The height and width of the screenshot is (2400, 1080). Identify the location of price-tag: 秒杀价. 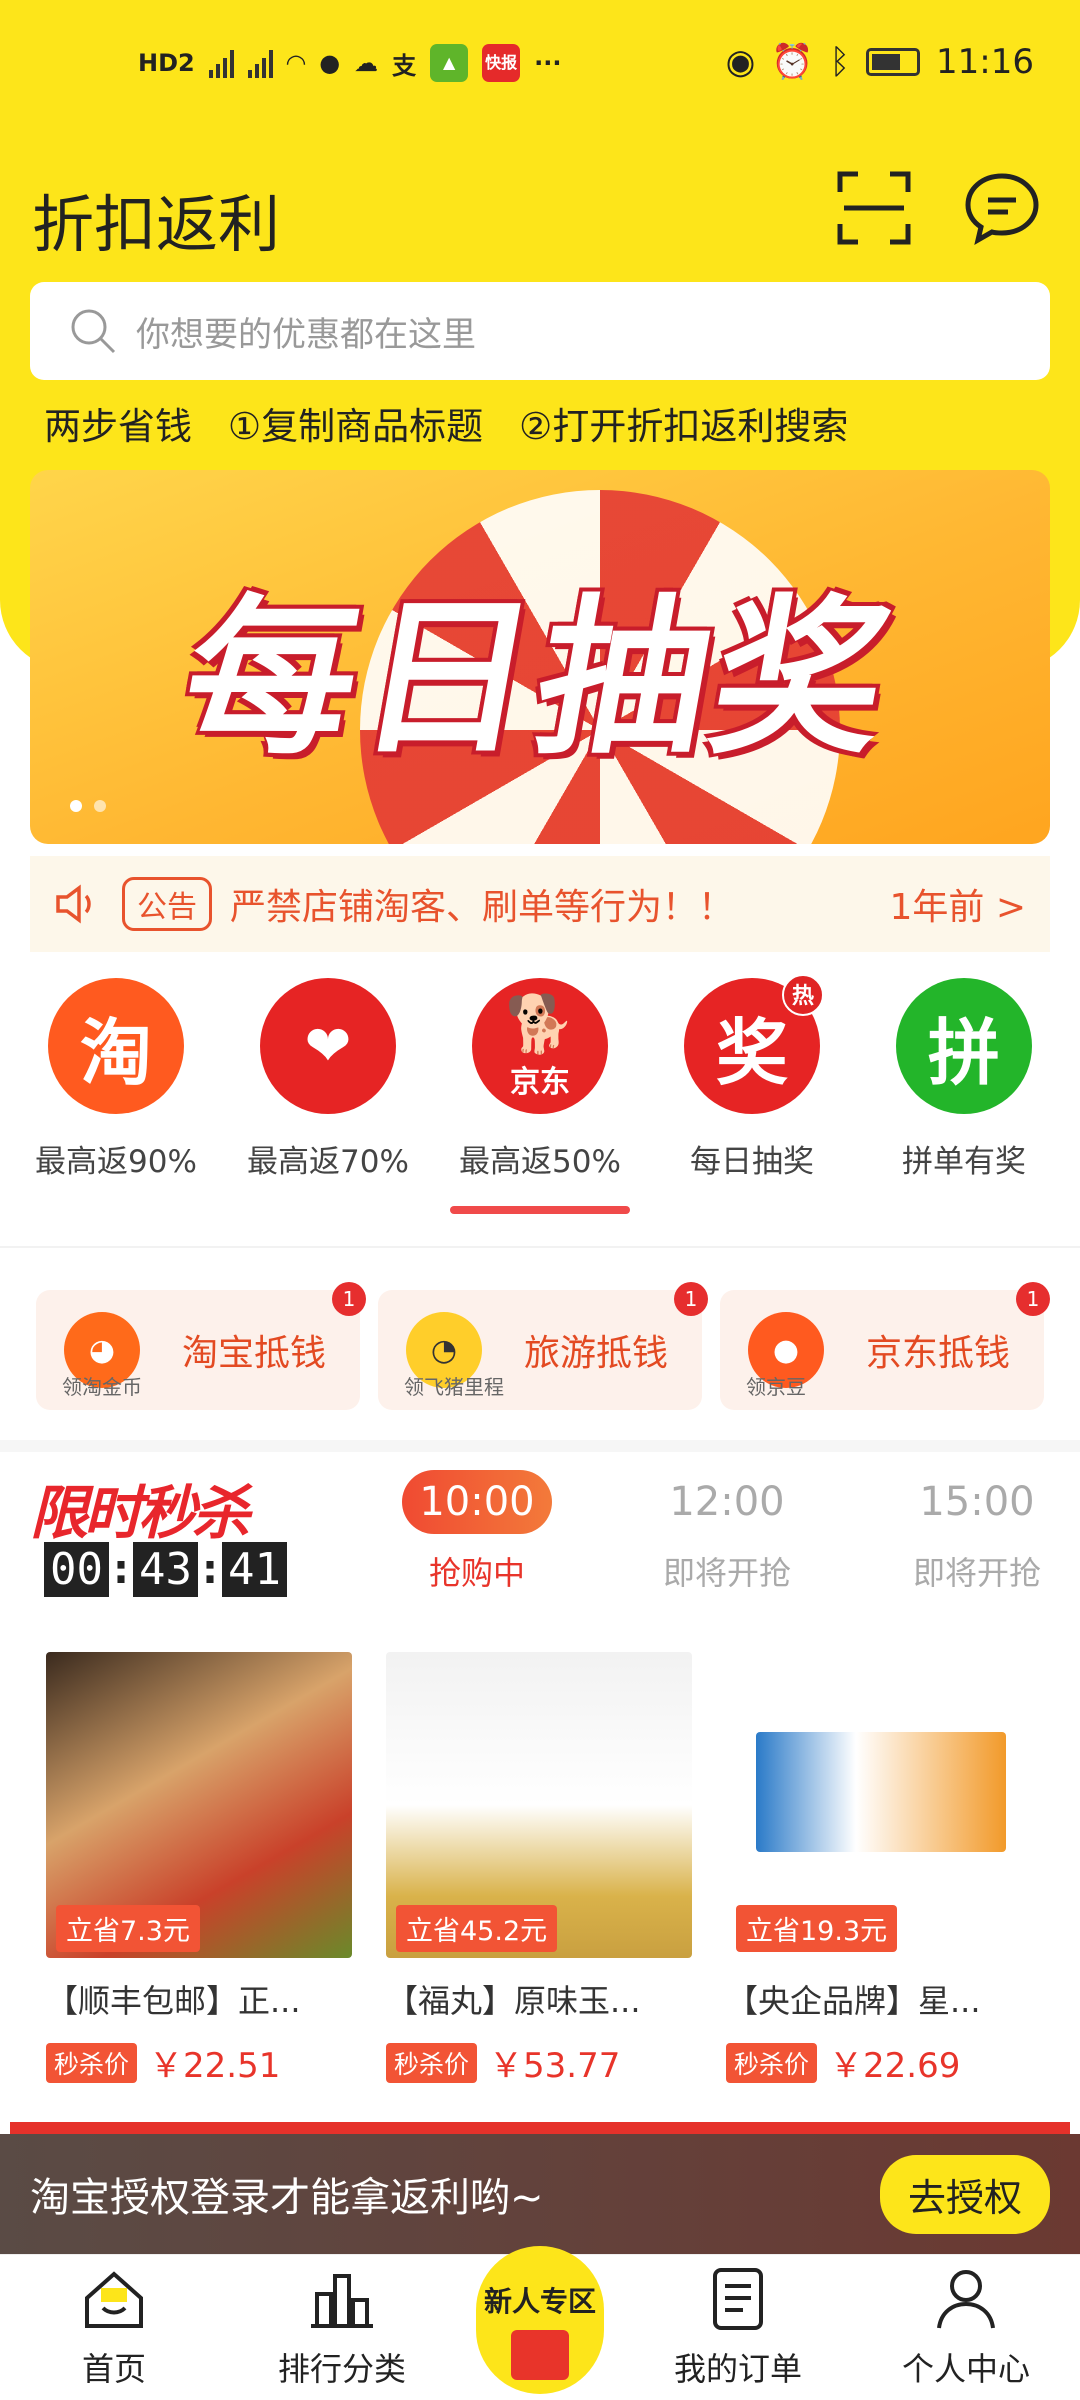
(92, 2062).